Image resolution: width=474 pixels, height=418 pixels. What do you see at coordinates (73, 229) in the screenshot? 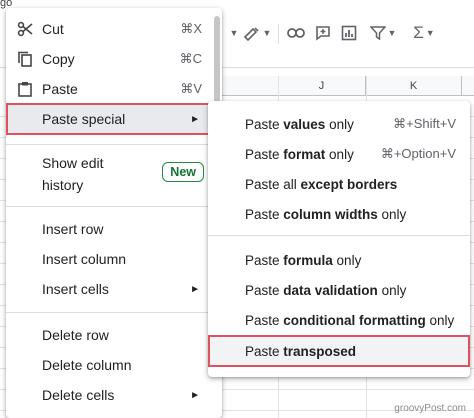
I see `menu-item-label: Insert row` at bounding box center [73, 229].